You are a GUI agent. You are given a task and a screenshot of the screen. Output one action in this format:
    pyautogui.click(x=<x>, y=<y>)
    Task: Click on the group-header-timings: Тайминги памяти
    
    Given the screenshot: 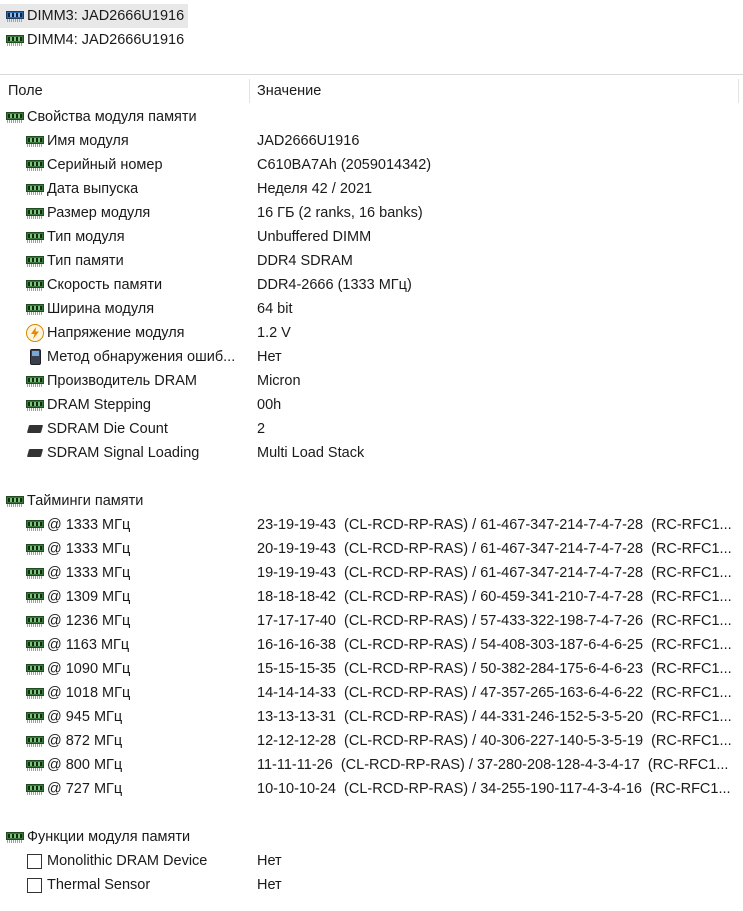 What is the action you would take?
    pyautogui.click(x=371, y=501)
    